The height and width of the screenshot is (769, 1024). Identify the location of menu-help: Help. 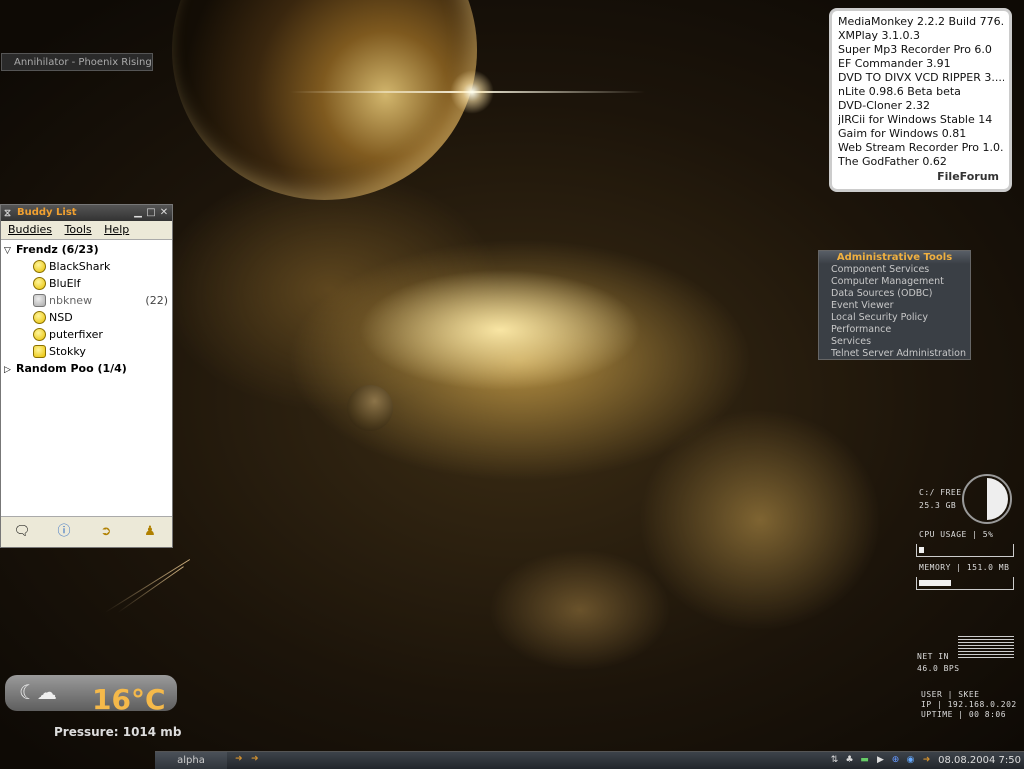
(116, 229).